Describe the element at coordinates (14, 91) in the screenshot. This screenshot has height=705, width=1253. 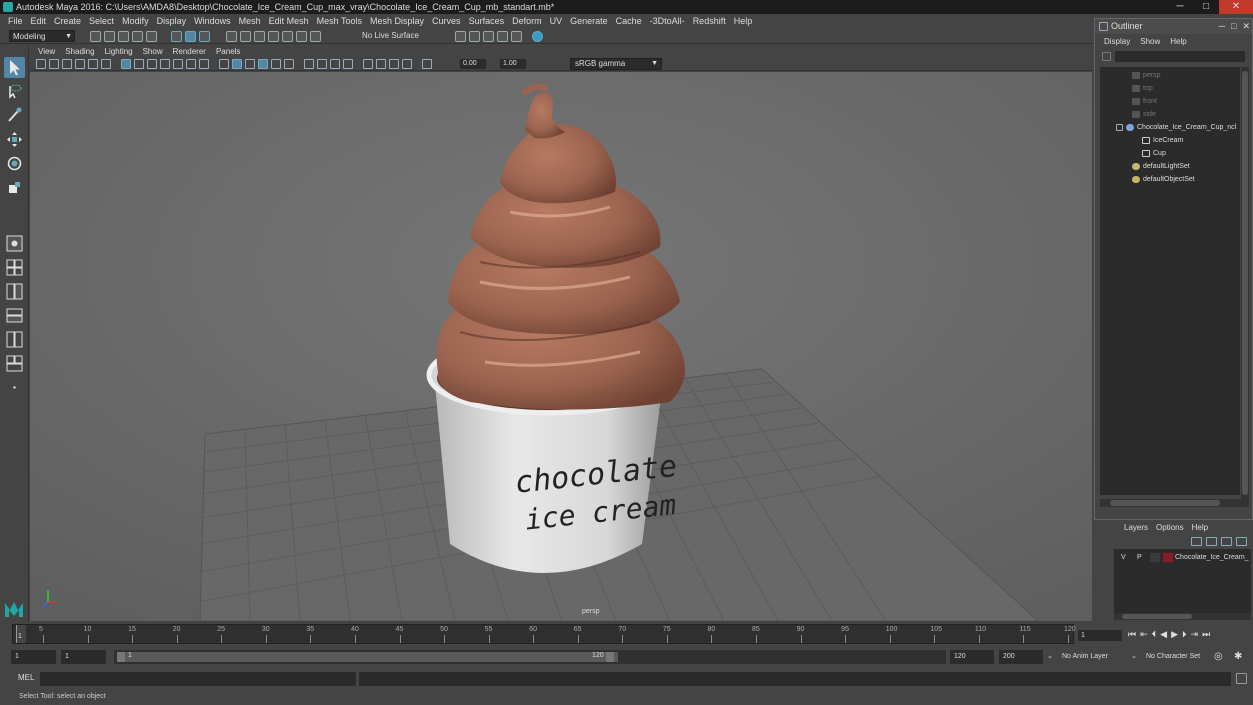
I see `lasso-tool-button` at that location.